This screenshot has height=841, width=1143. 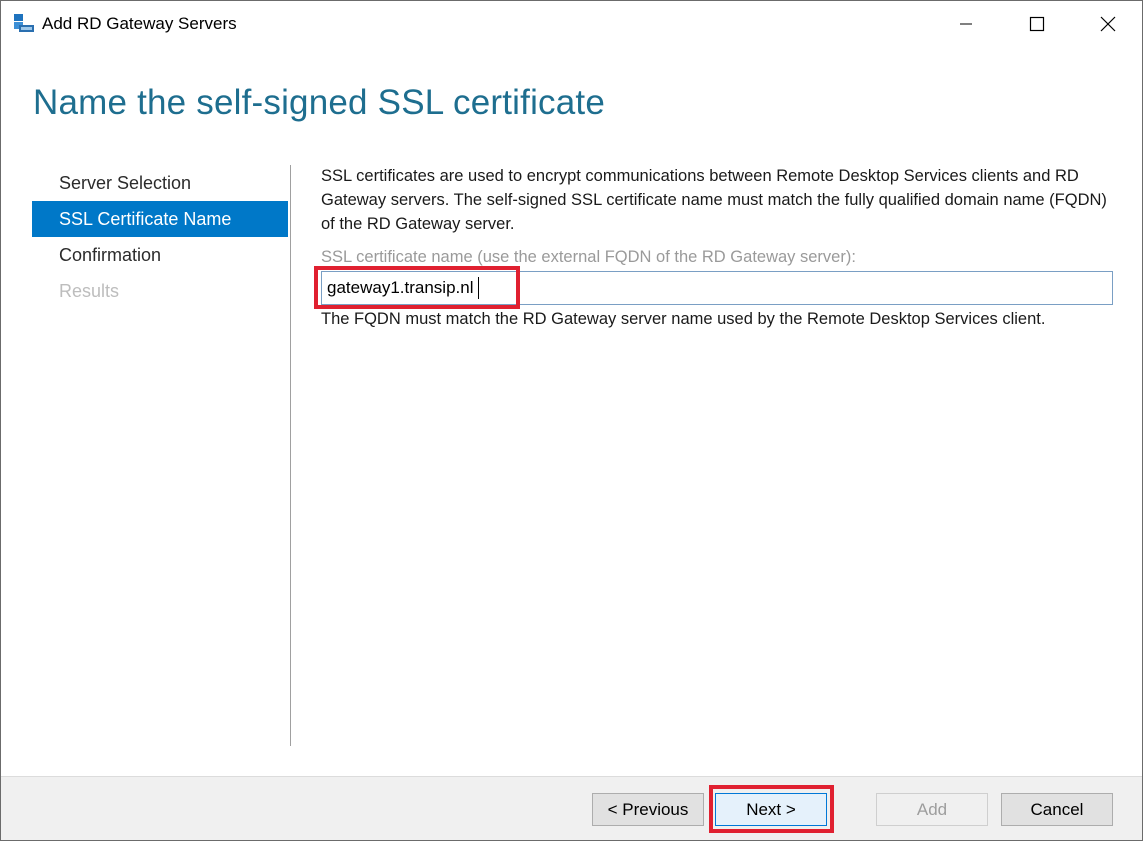 What do you see at coordinates (160, 255) in the screenshot?
I see `nav-item-confirmation: Confirmation` at bounding box center [160, 255].